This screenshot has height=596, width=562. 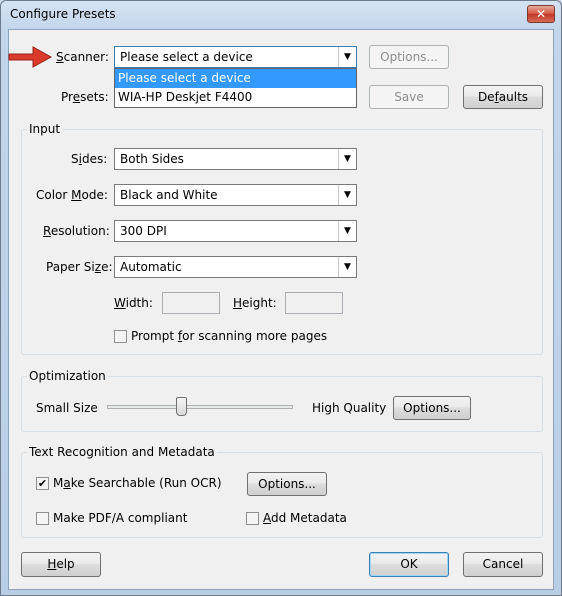 I want to click on prompt-more-pages-label: Prompt for scanning more pages, so click(x=229, y=336).